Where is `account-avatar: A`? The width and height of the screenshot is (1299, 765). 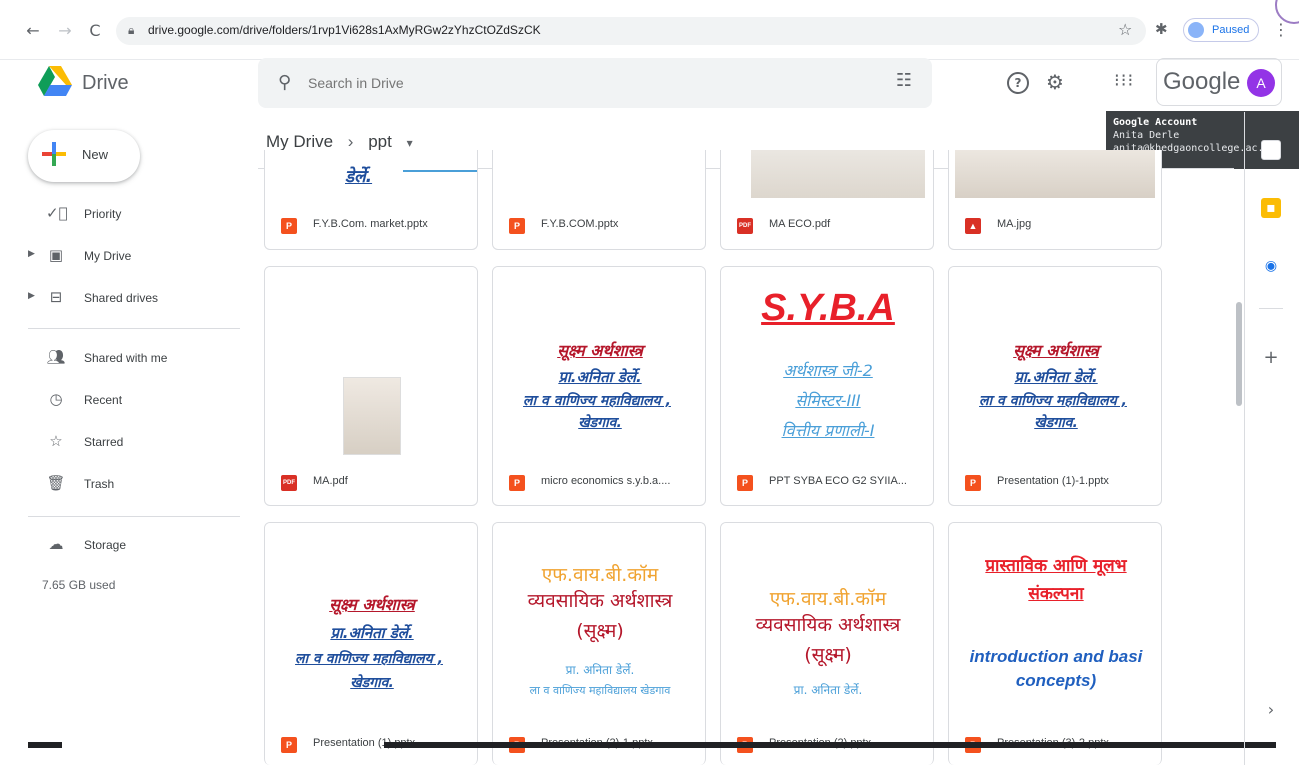 account-avatar: A is located at coordinates (1261, 83).